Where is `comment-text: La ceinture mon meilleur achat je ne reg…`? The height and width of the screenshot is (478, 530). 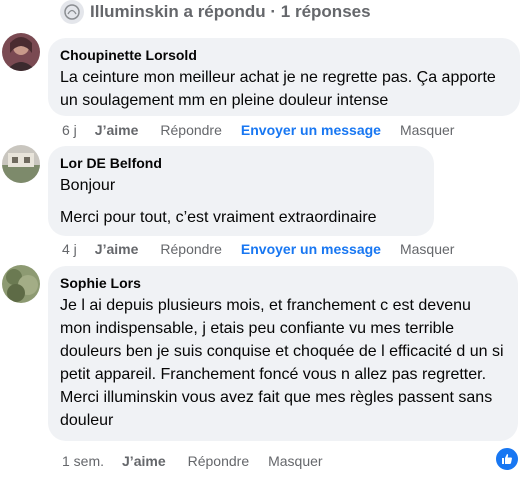 comment-text: La ceinture mon meilleur achat je ne reg… is located at coordinates (278, 89).